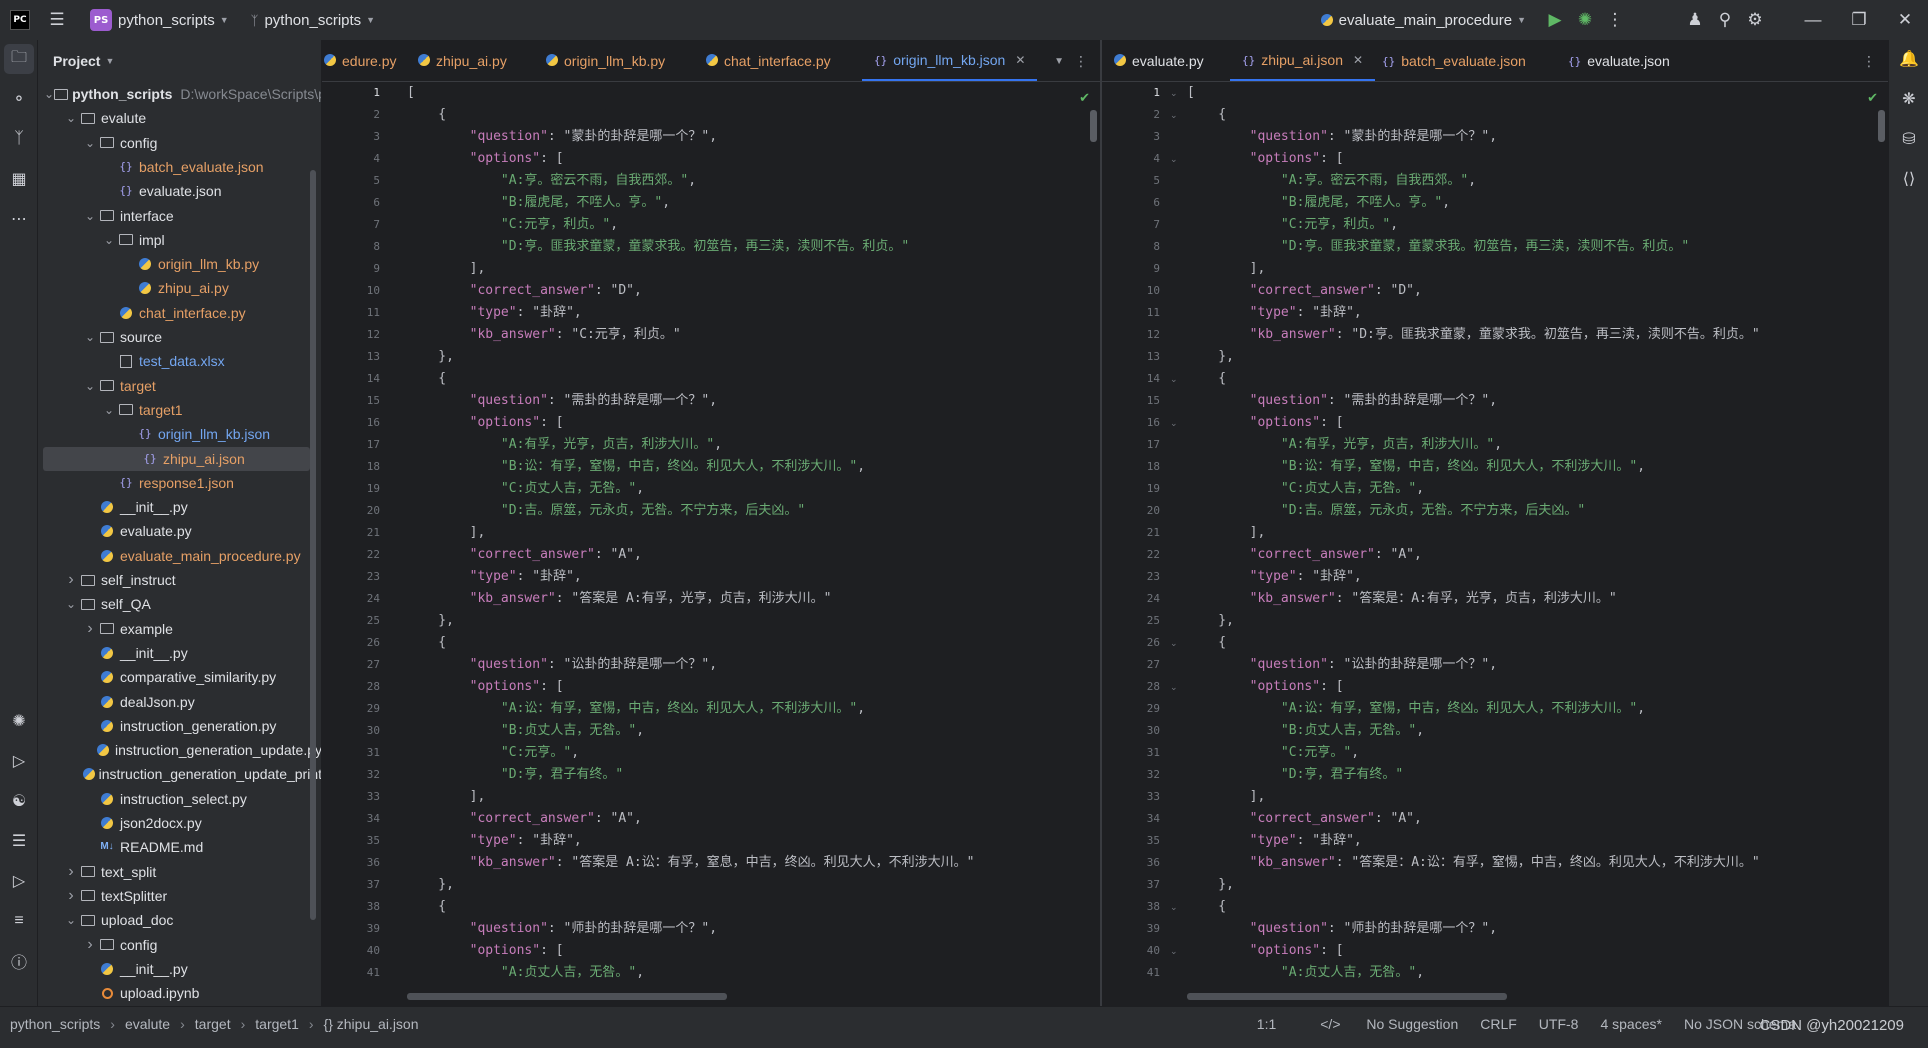  What do you see at coordinates (277, 1024) in the screenshot?
I see `breadcrumb-item: target1` at bounding box center [277, 1024].